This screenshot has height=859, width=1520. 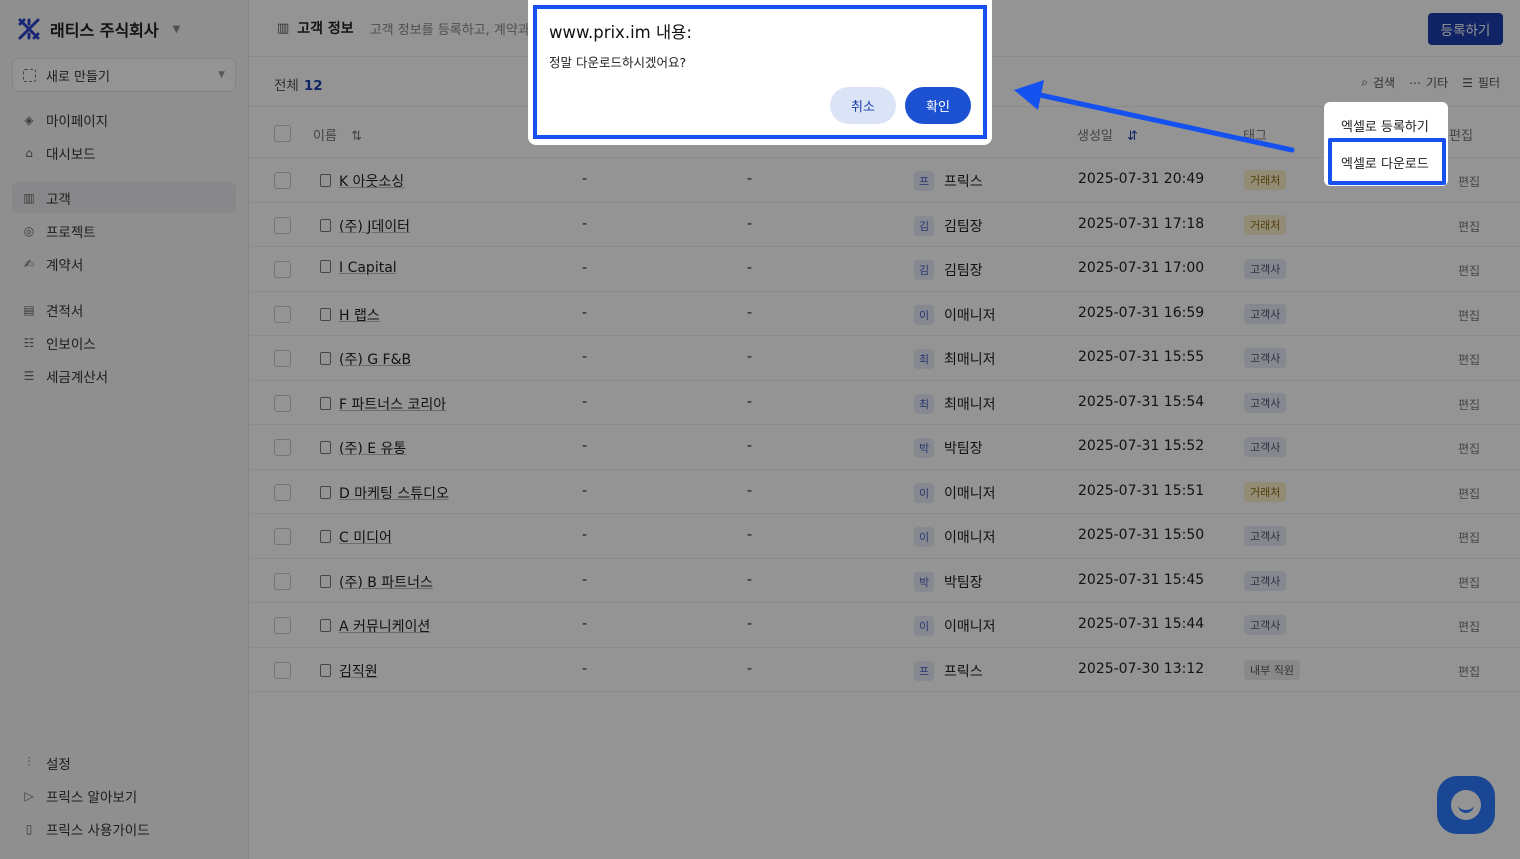 I want to click on menu-item-excel-upload: 엑셀로 등록하기, so click(x=1385, y=125).